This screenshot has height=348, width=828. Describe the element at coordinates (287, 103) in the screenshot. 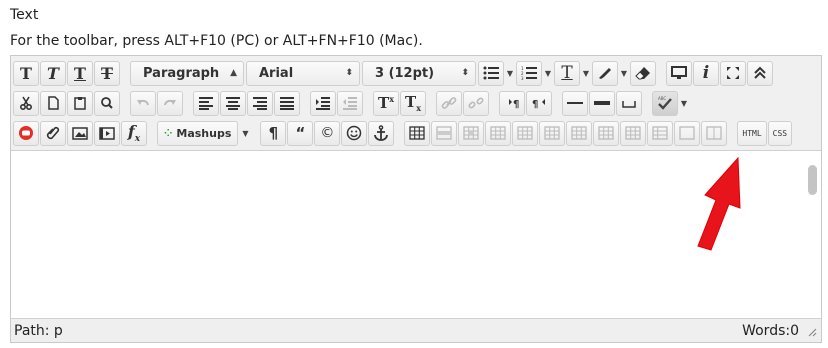

I see `align-justify-icon` at that location.